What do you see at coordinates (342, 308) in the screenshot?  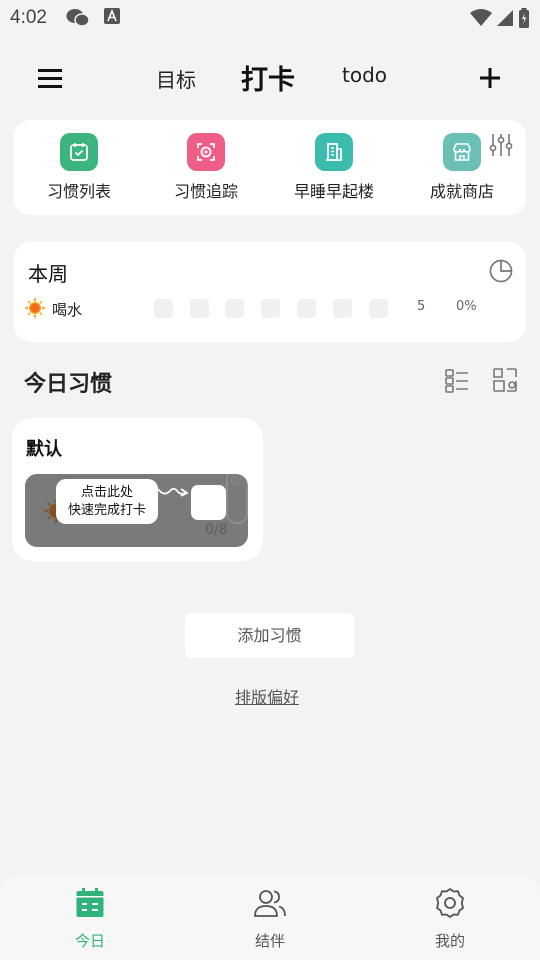 I see `day-box-sat` at bounding box center [342, 308].